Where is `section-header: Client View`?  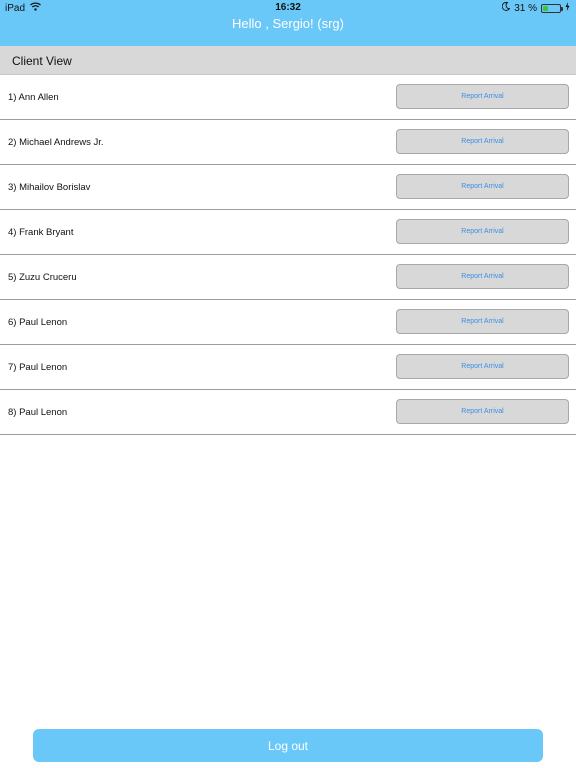
section-header: Client View is located at coordinates (288, 60).